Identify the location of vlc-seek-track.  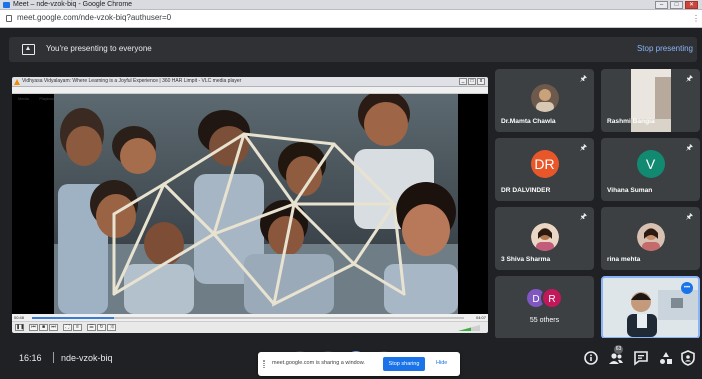
(248, 318).